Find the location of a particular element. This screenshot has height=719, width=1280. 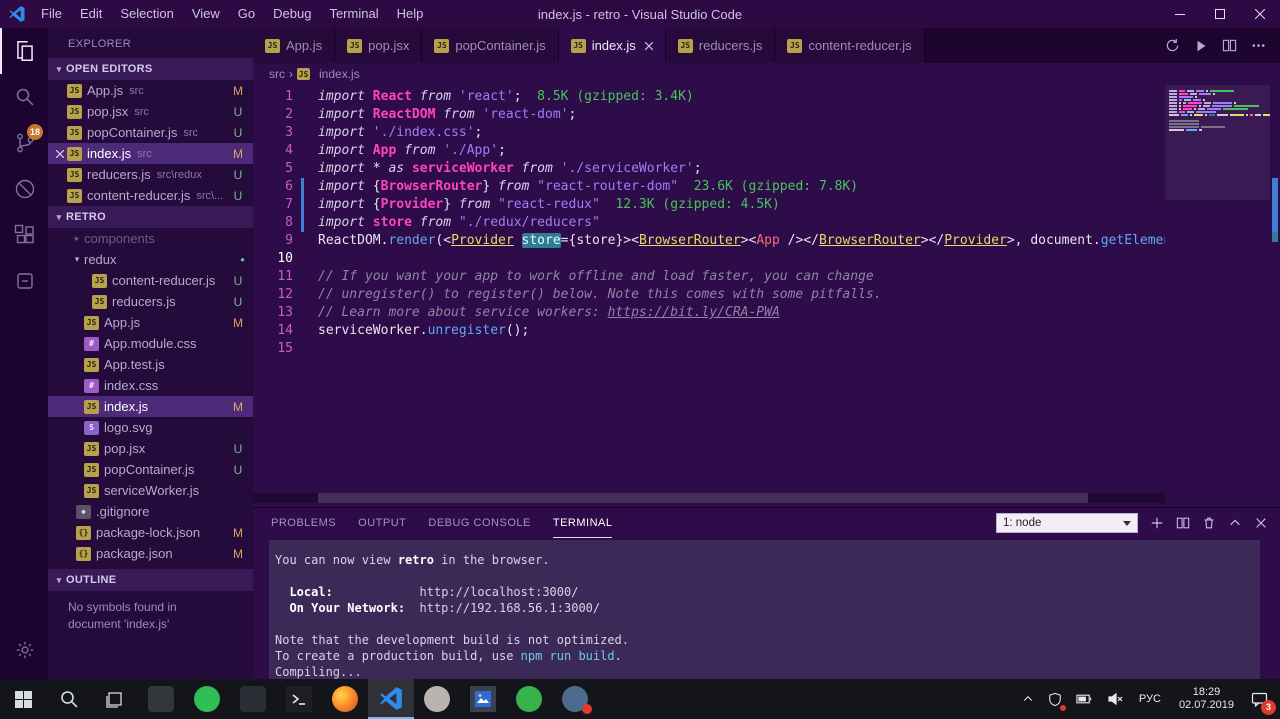

taskbar-app-notify-app is located at coordinates (575, 699).